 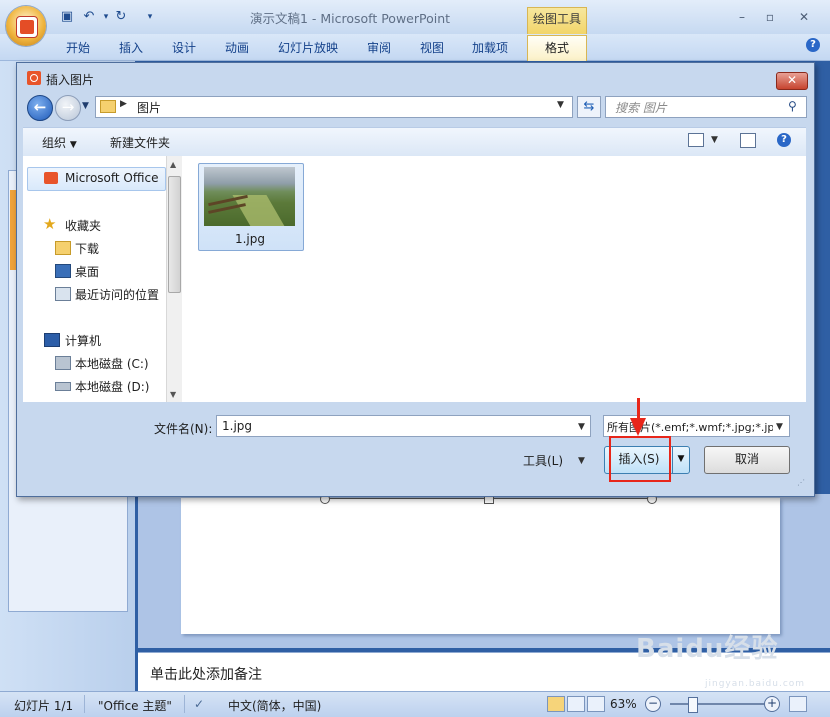 I want to click on language-indicator: 中文(简体，中国), so click(x=275, y=706).